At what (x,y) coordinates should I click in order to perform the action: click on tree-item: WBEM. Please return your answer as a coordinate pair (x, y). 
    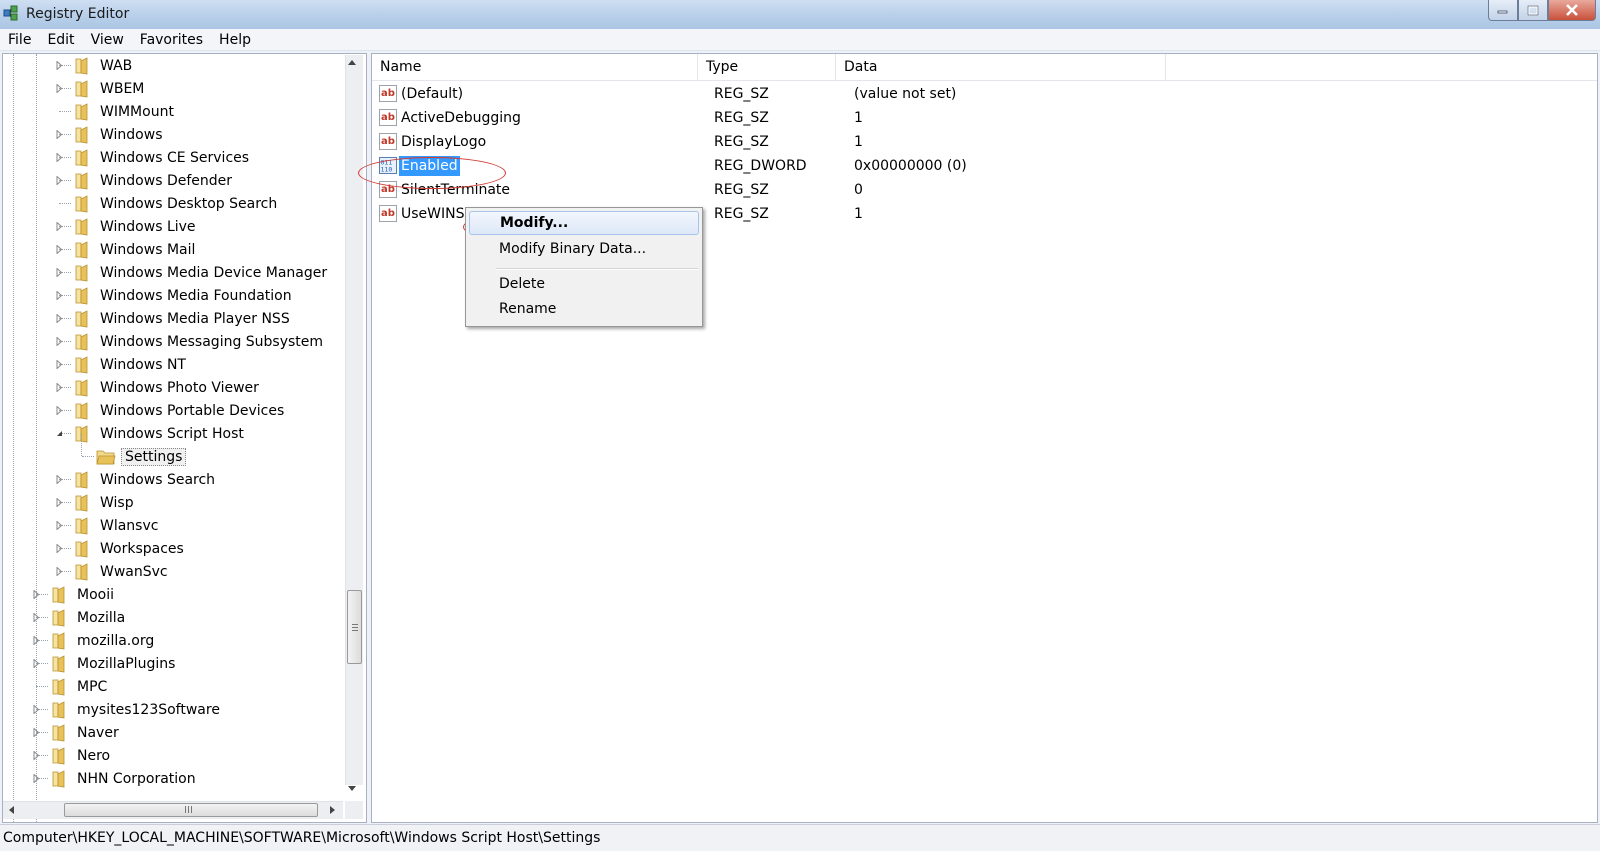
    Looking at the image, I should click on (109, 88).